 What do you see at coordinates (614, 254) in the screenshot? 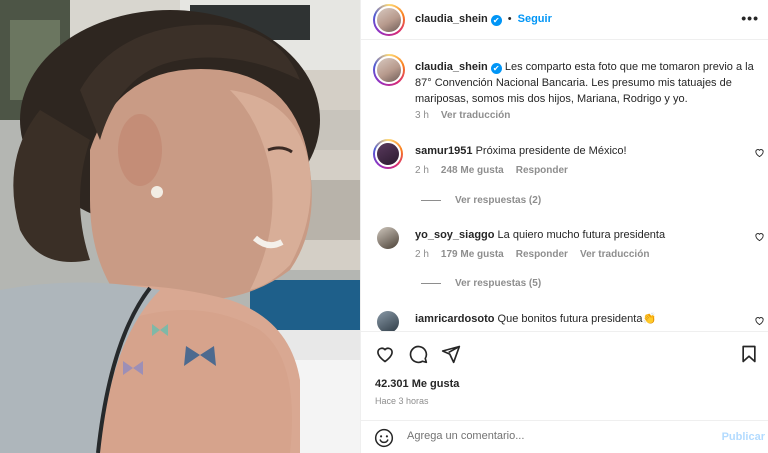
I see `comment-translate-link: Ver traducción` at bounding box center [614, 254].